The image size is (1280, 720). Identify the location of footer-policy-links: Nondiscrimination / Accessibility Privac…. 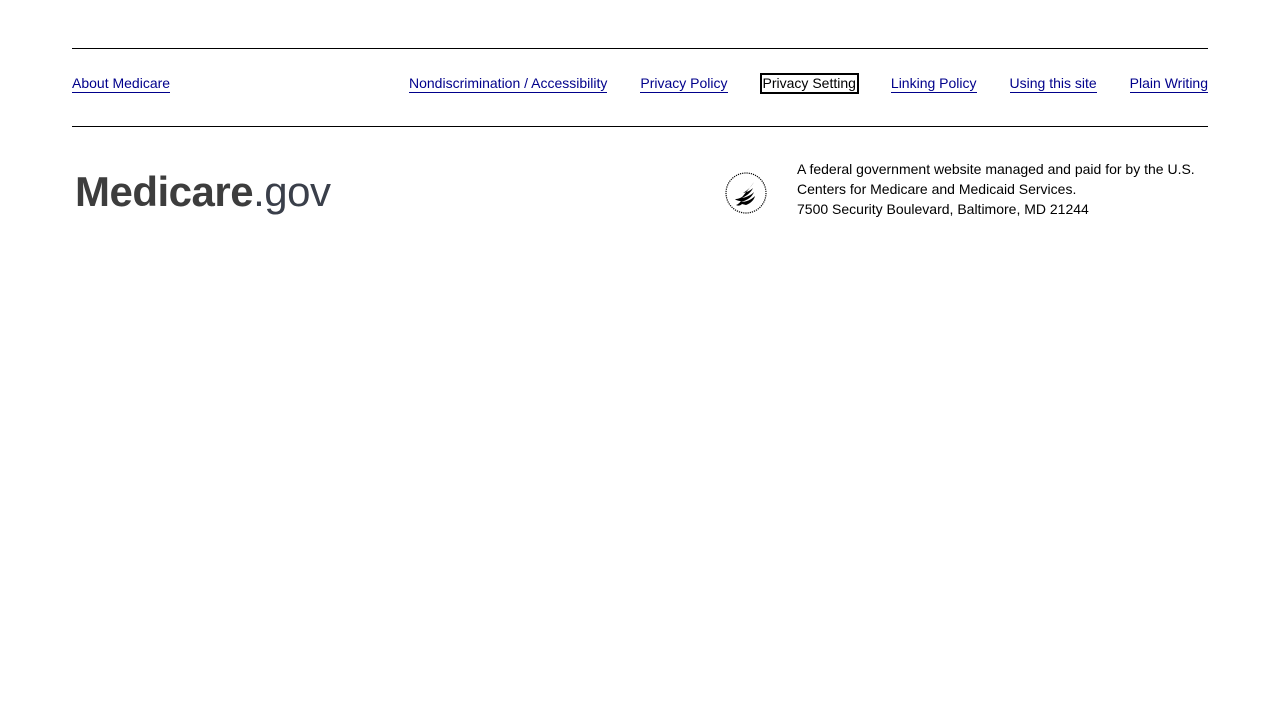
(808, 83).